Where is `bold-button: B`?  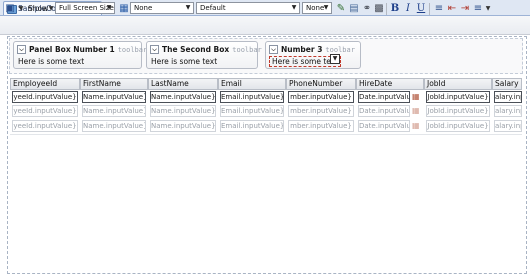 bold-button: B is located at coordinates (395, 9).